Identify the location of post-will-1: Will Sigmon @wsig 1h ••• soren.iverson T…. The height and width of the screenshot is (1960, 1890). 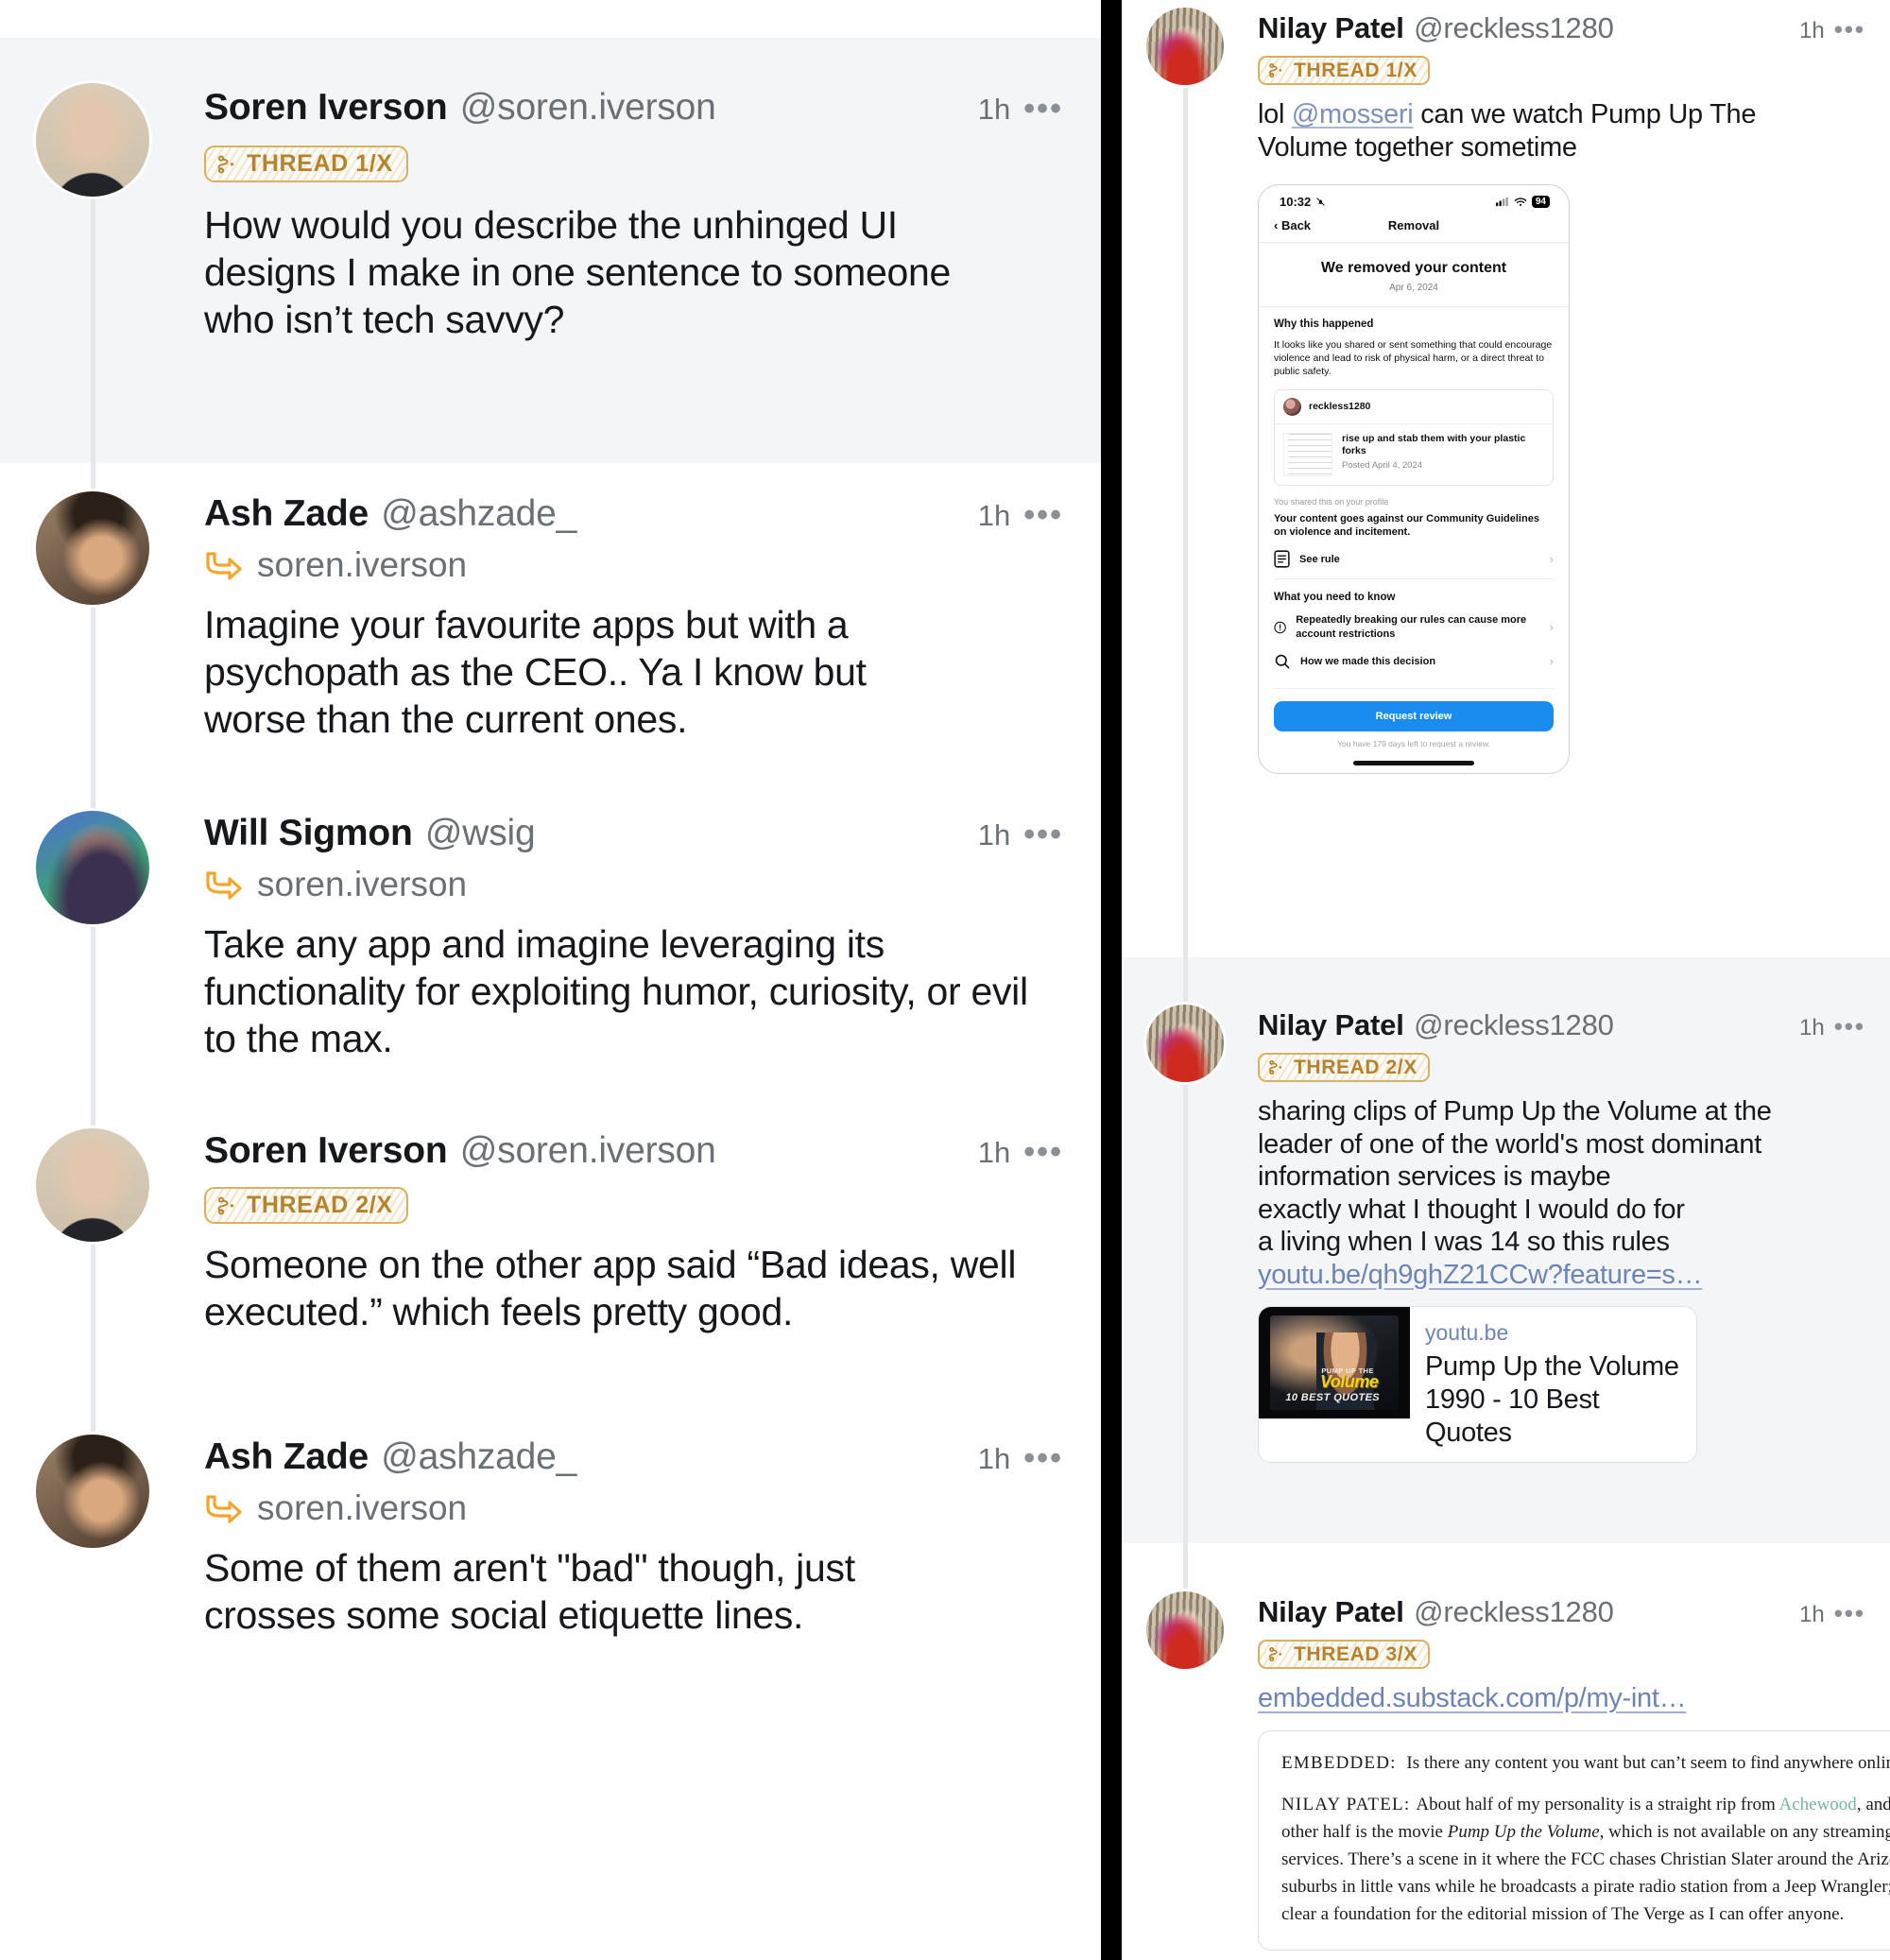
(550, 944).